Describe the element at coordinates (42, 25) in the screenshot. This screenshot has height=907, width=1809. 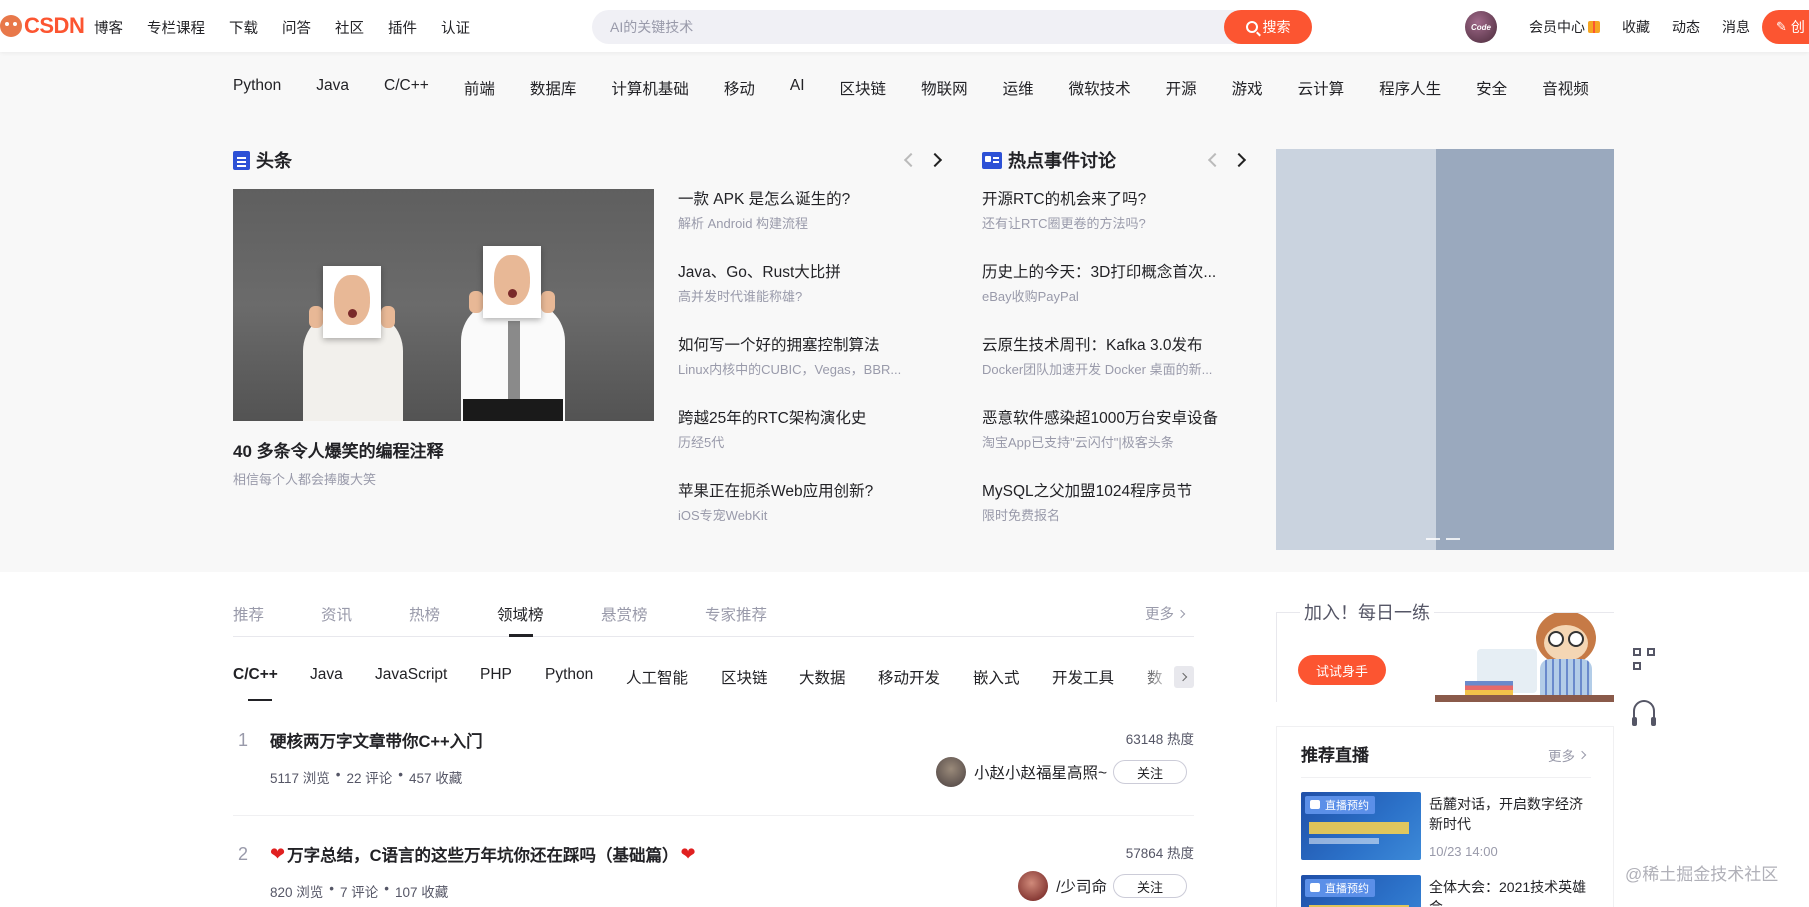
I see `csdn-logo: CSDN` at that location.